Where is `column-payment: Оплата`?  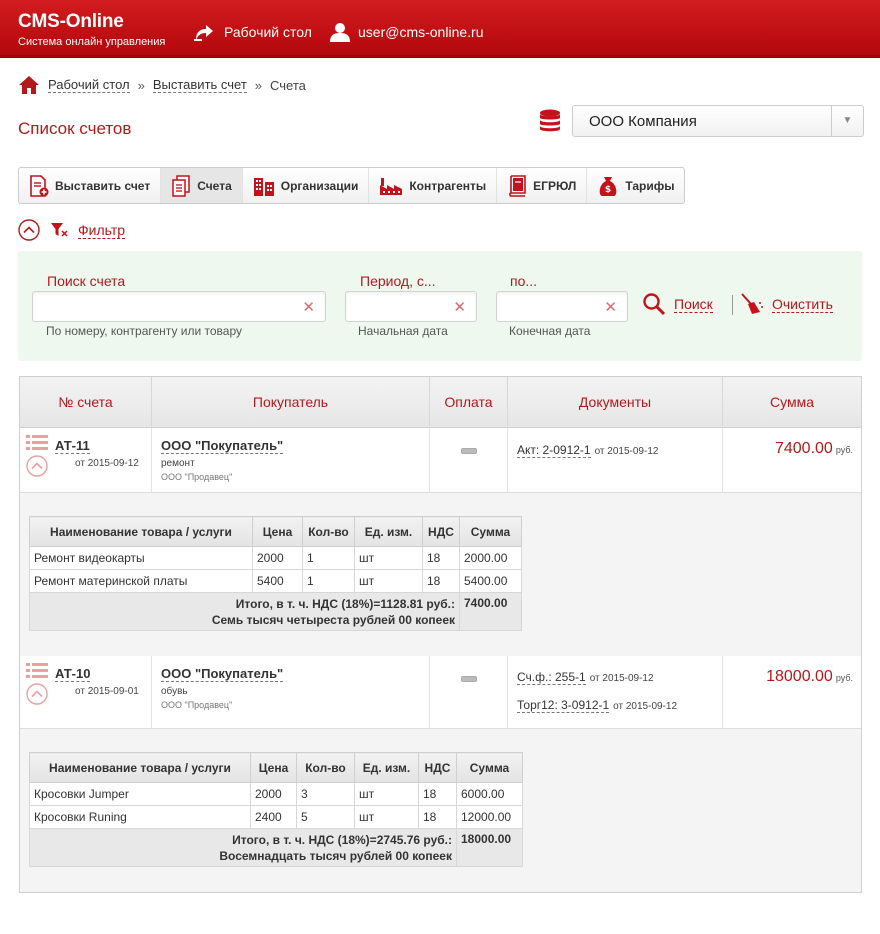
column-payment: Оплата is located at coordinates (469, 402).